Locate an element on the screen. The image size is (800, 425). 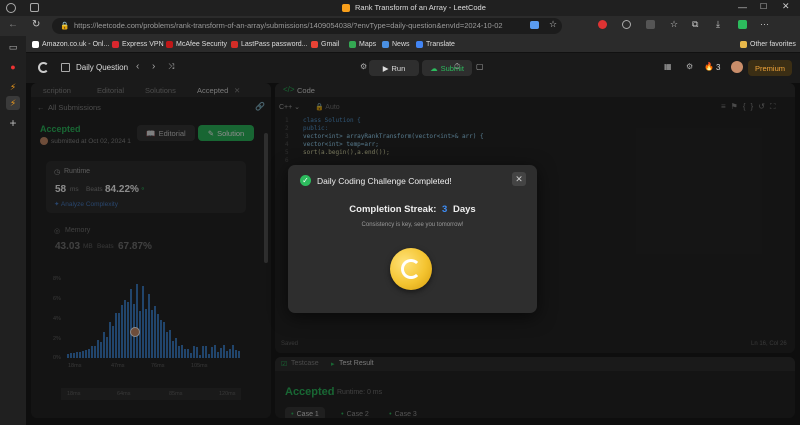
news-icon is located at coordinates (385, 44).